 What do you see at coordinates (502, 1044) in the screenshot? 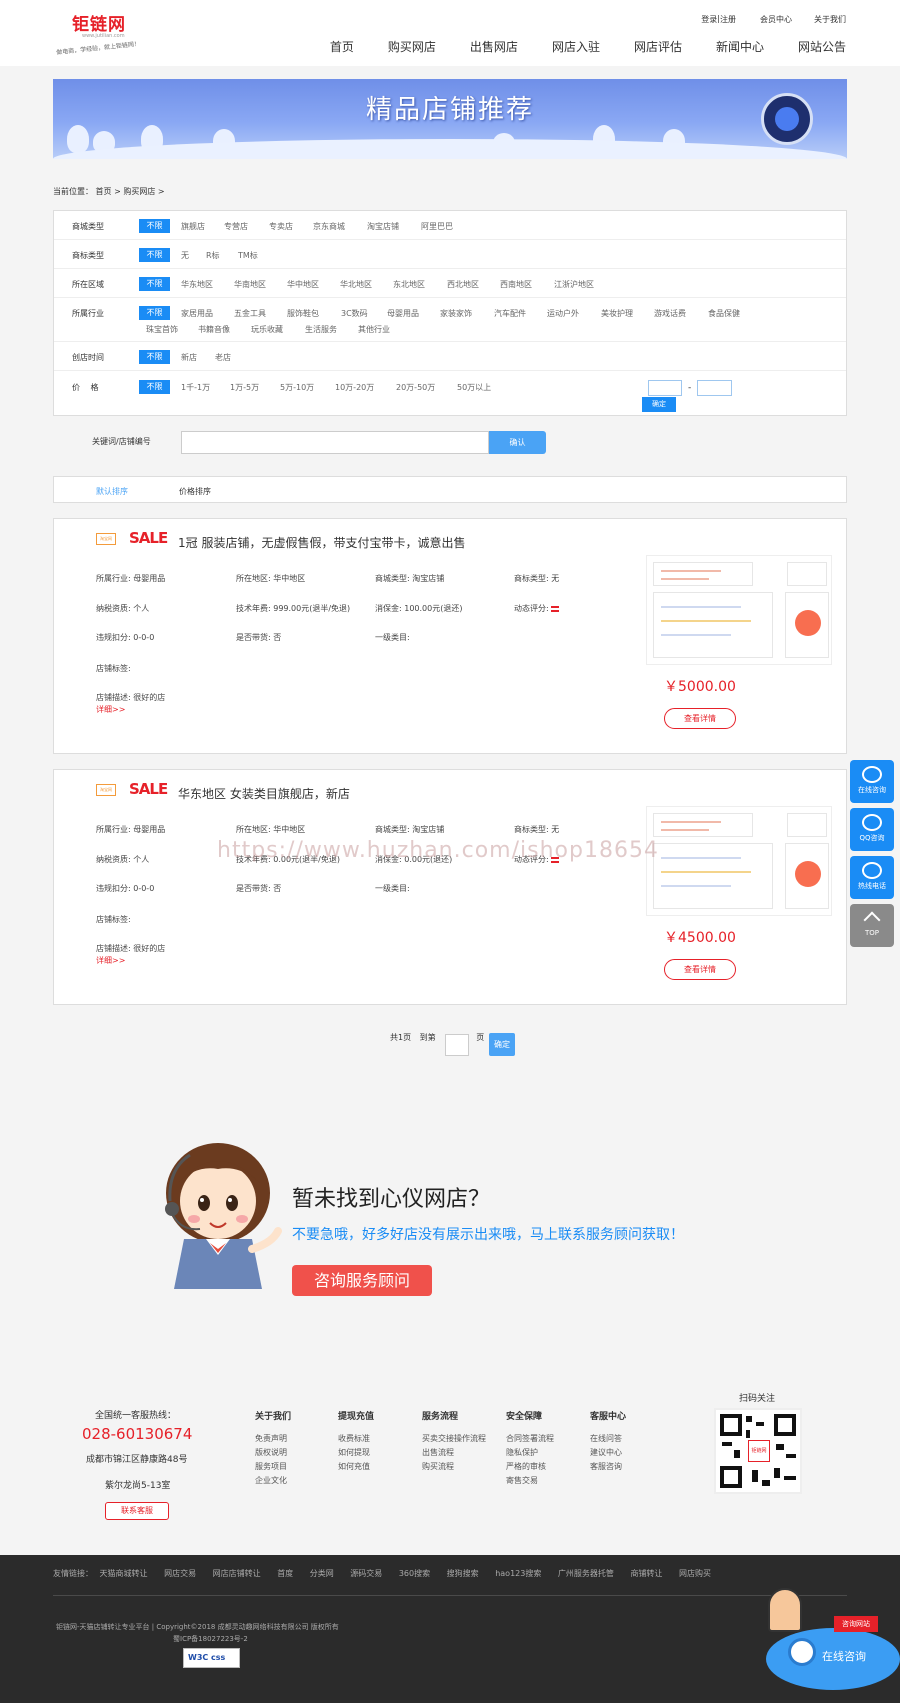
I see `page-go-button: 确定` at bounding box center [502, 1044].